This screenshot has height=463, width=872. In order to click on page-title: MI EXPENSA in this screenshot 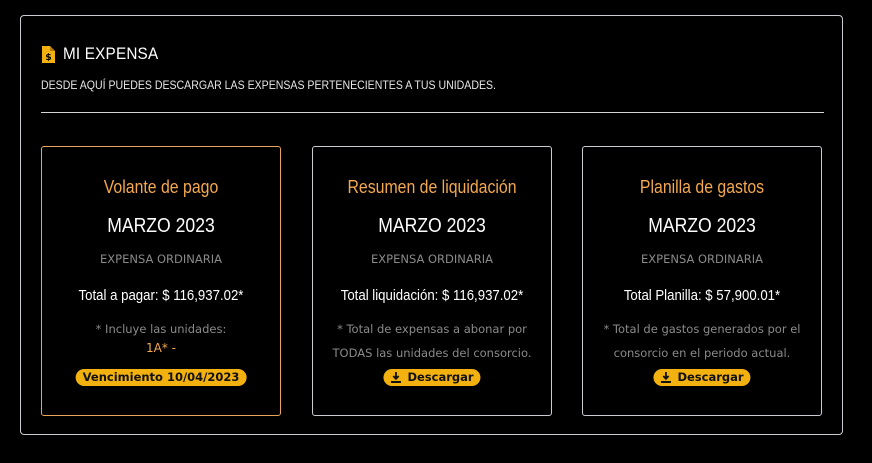, I will do `click(111, 53)`.